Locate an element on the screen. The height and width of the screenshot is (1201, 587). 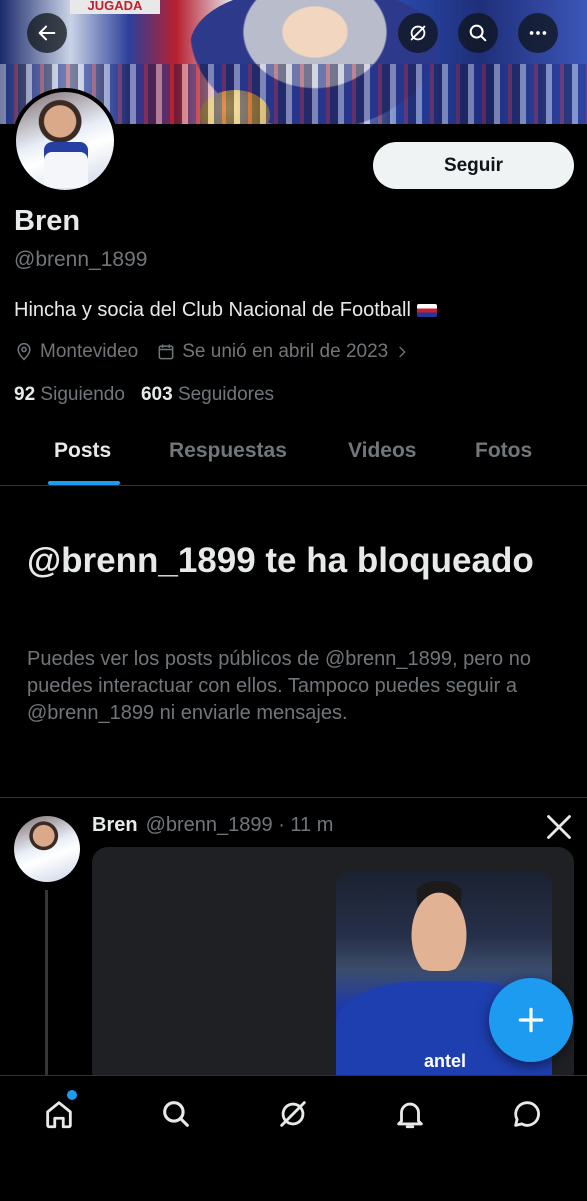
home-notification-dot is located at coordinates (72, 1095).